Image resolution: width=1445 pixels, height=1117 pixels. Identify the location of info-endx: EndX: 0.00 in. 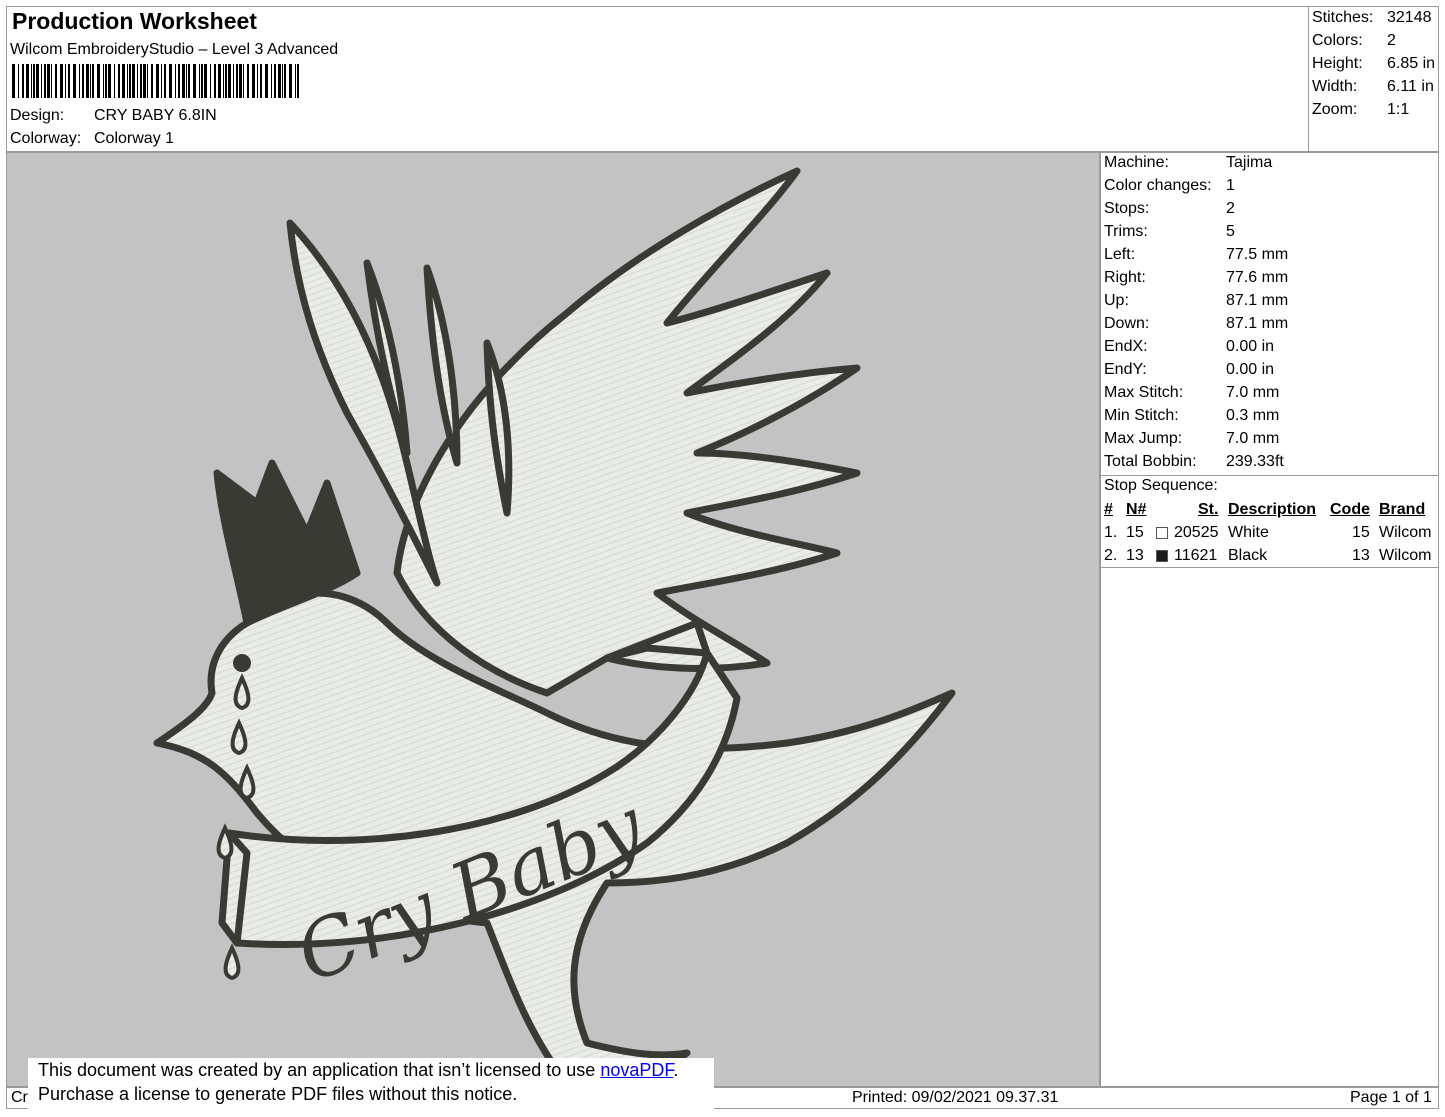
(1189, 346).